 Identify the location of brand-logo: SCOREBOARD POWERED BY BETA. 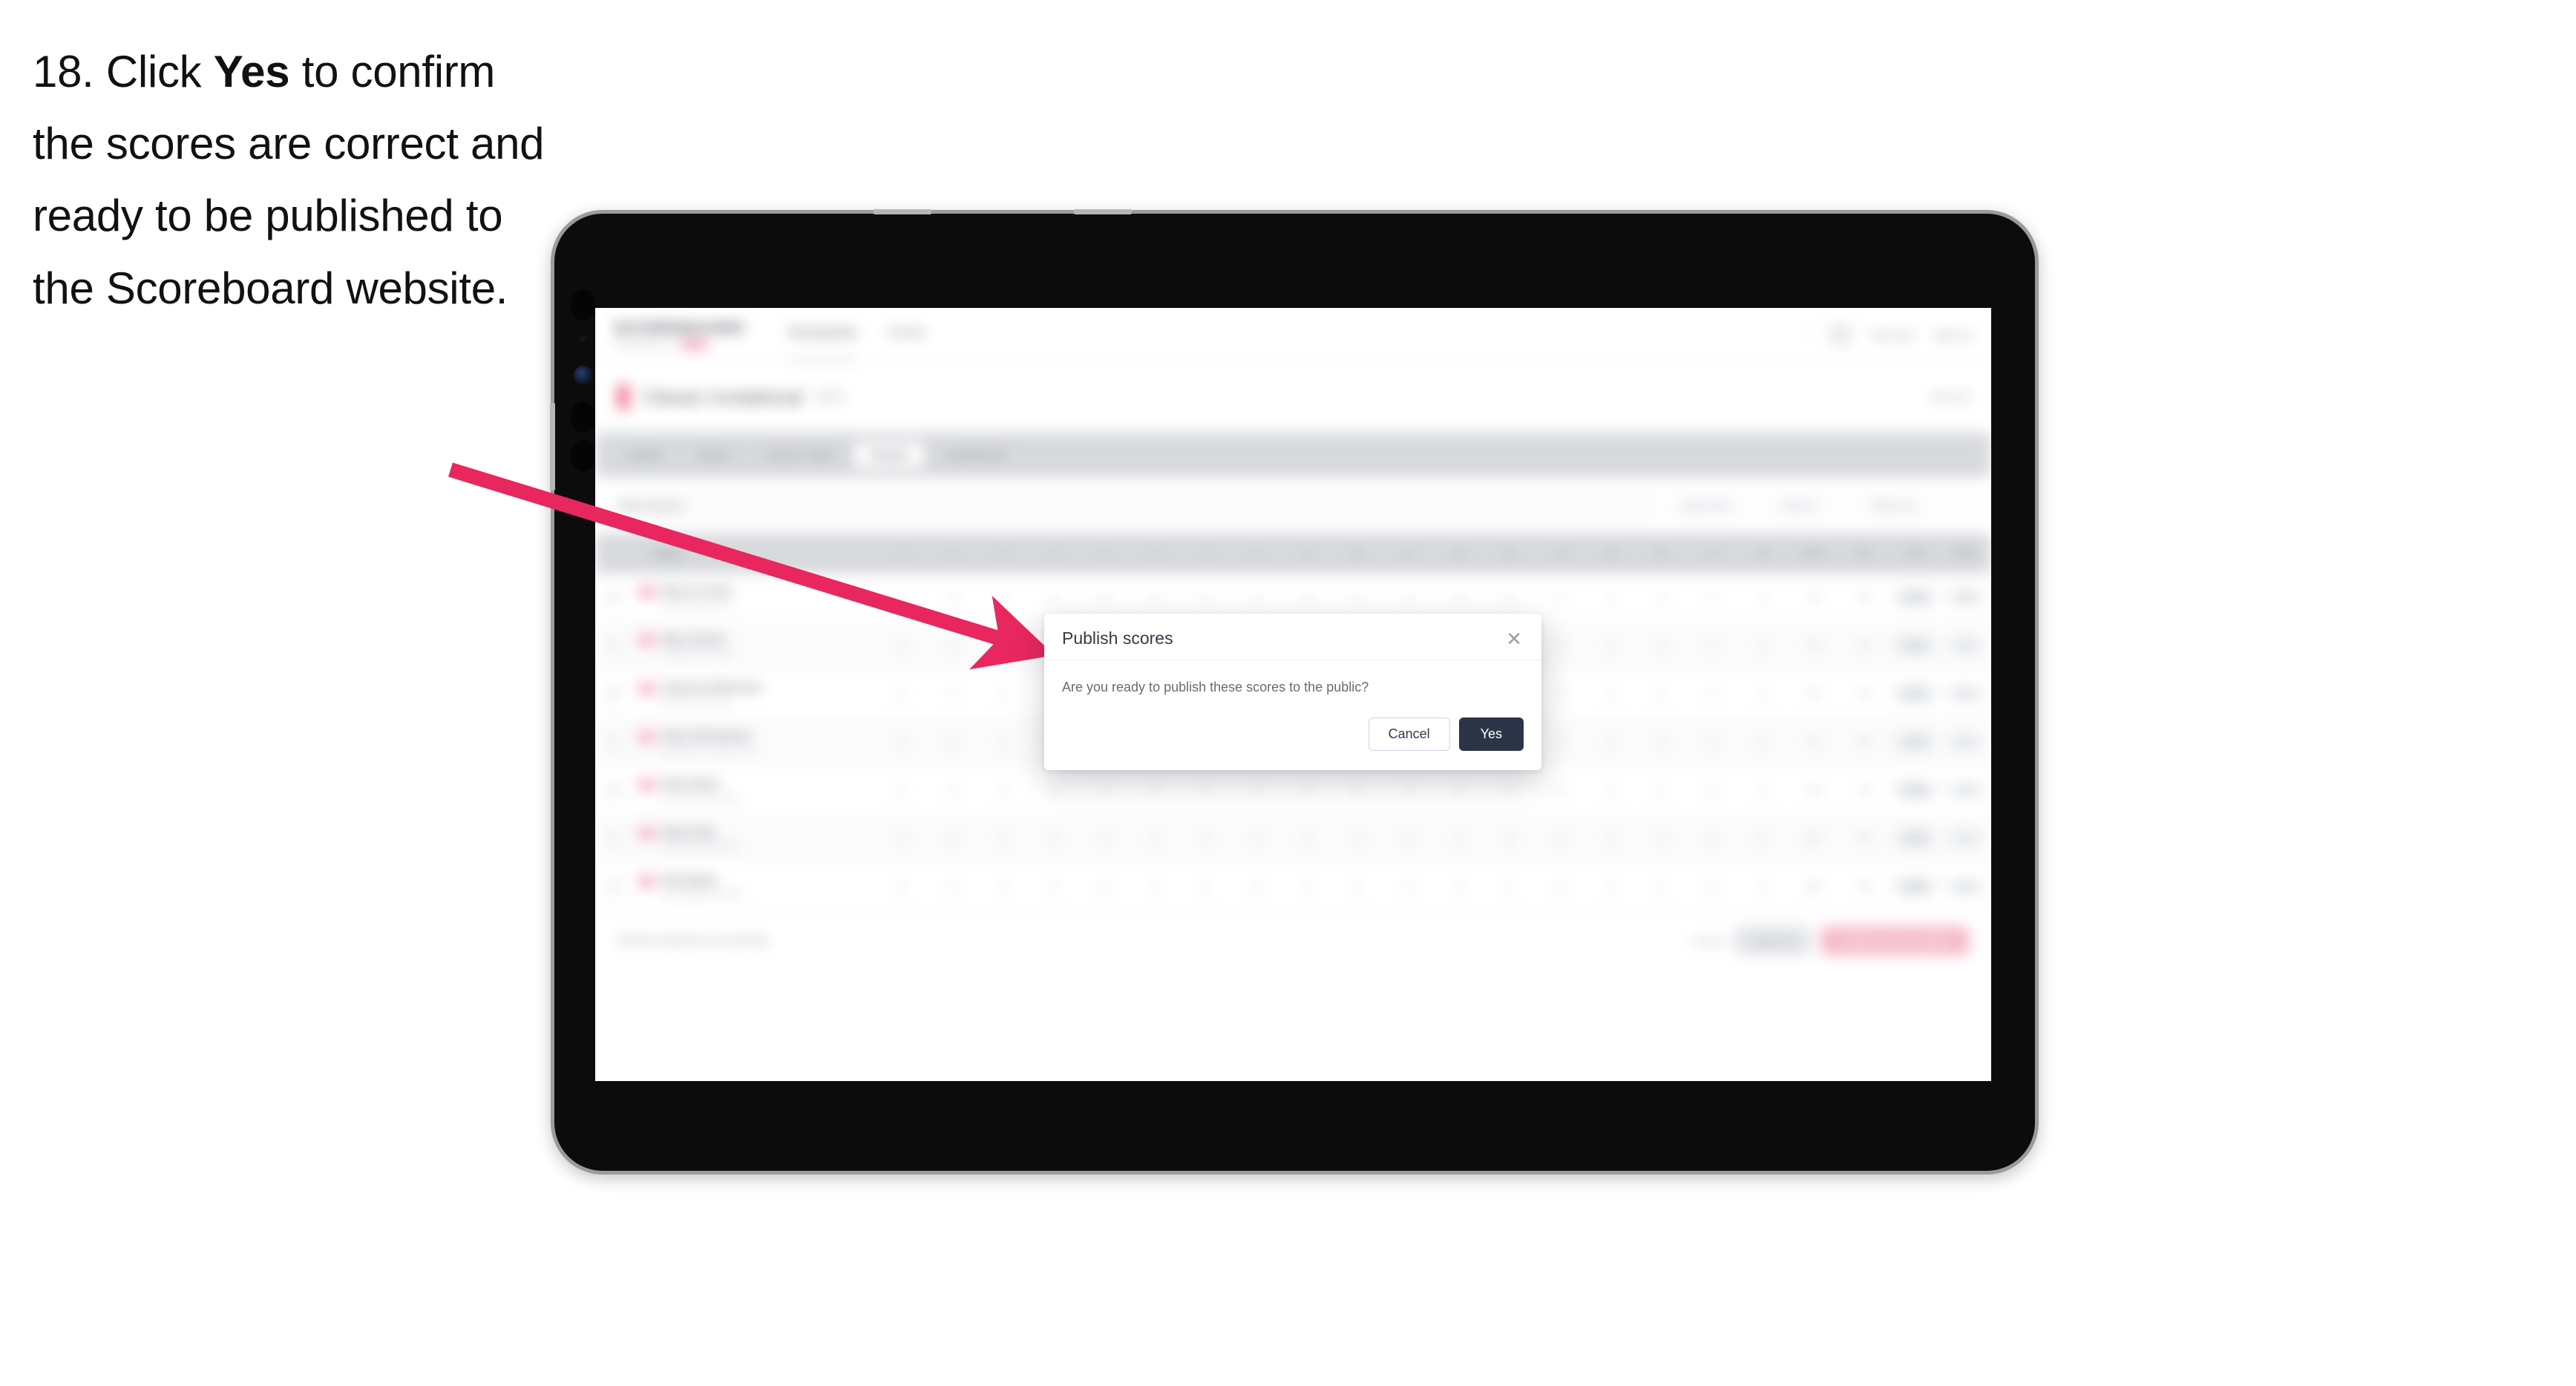
(679, 334).